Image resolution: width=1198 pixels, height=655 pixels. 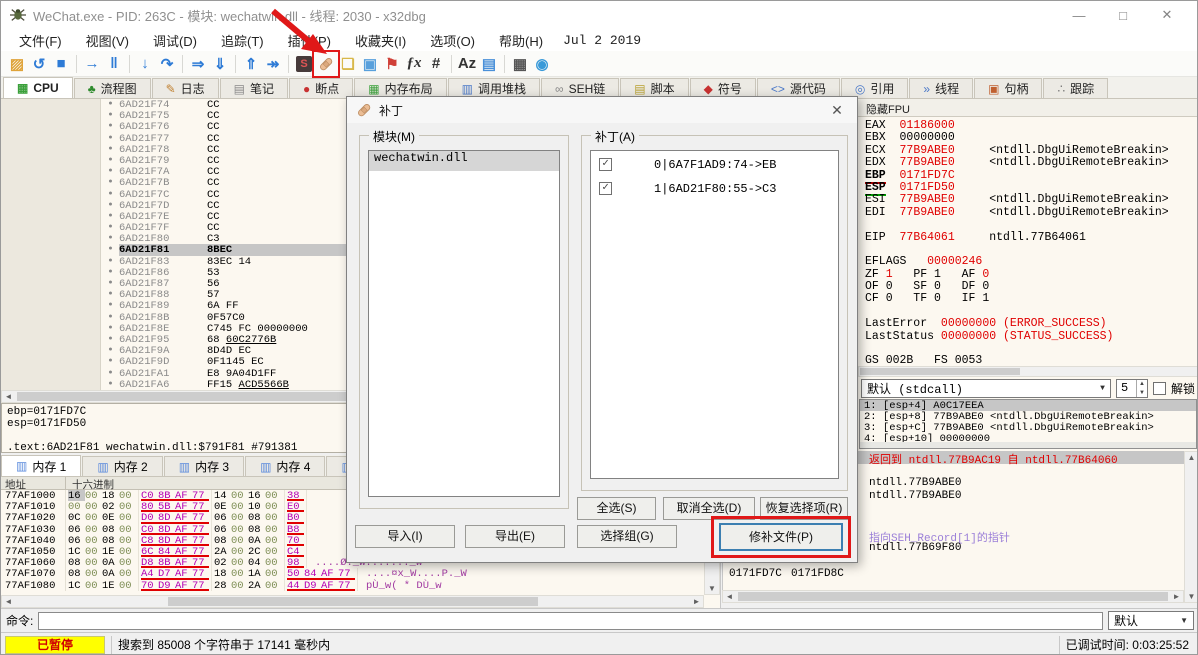 I want to click on open-file-icon: ▨, so click(x=17, y=64).